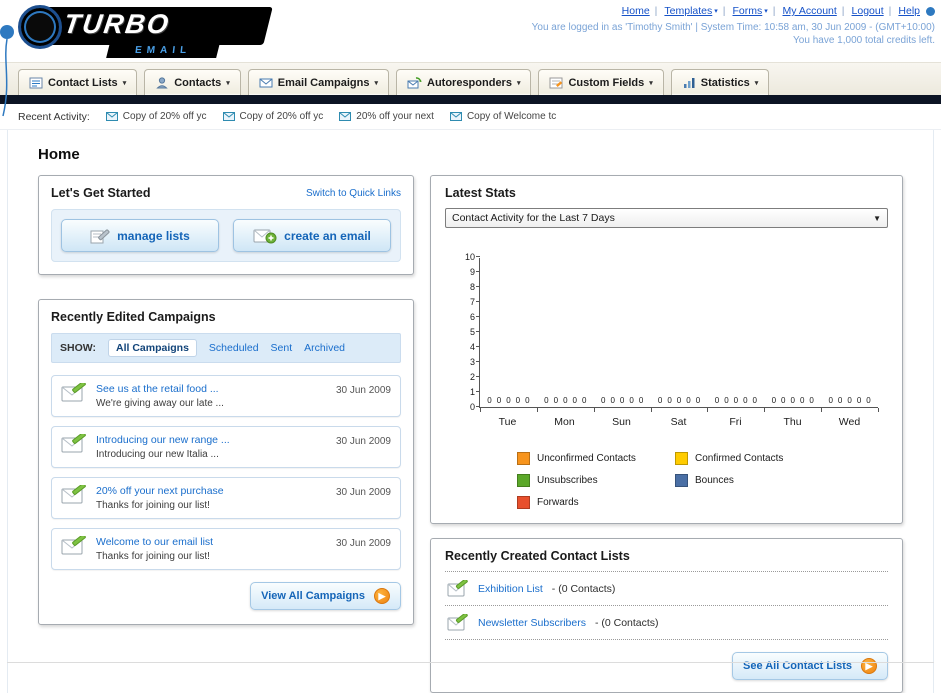 The height and width of the screenshot is (693, 941). What do you see at coordinates (720, 82) in the screenshot?
I see `tab-statistics: Statistics ▾` at bounding box center [720, 82].